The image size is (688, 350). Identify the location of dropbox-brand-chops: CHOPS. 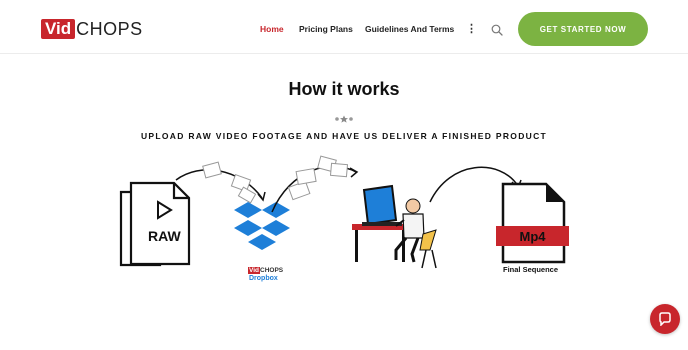
(272, 270).